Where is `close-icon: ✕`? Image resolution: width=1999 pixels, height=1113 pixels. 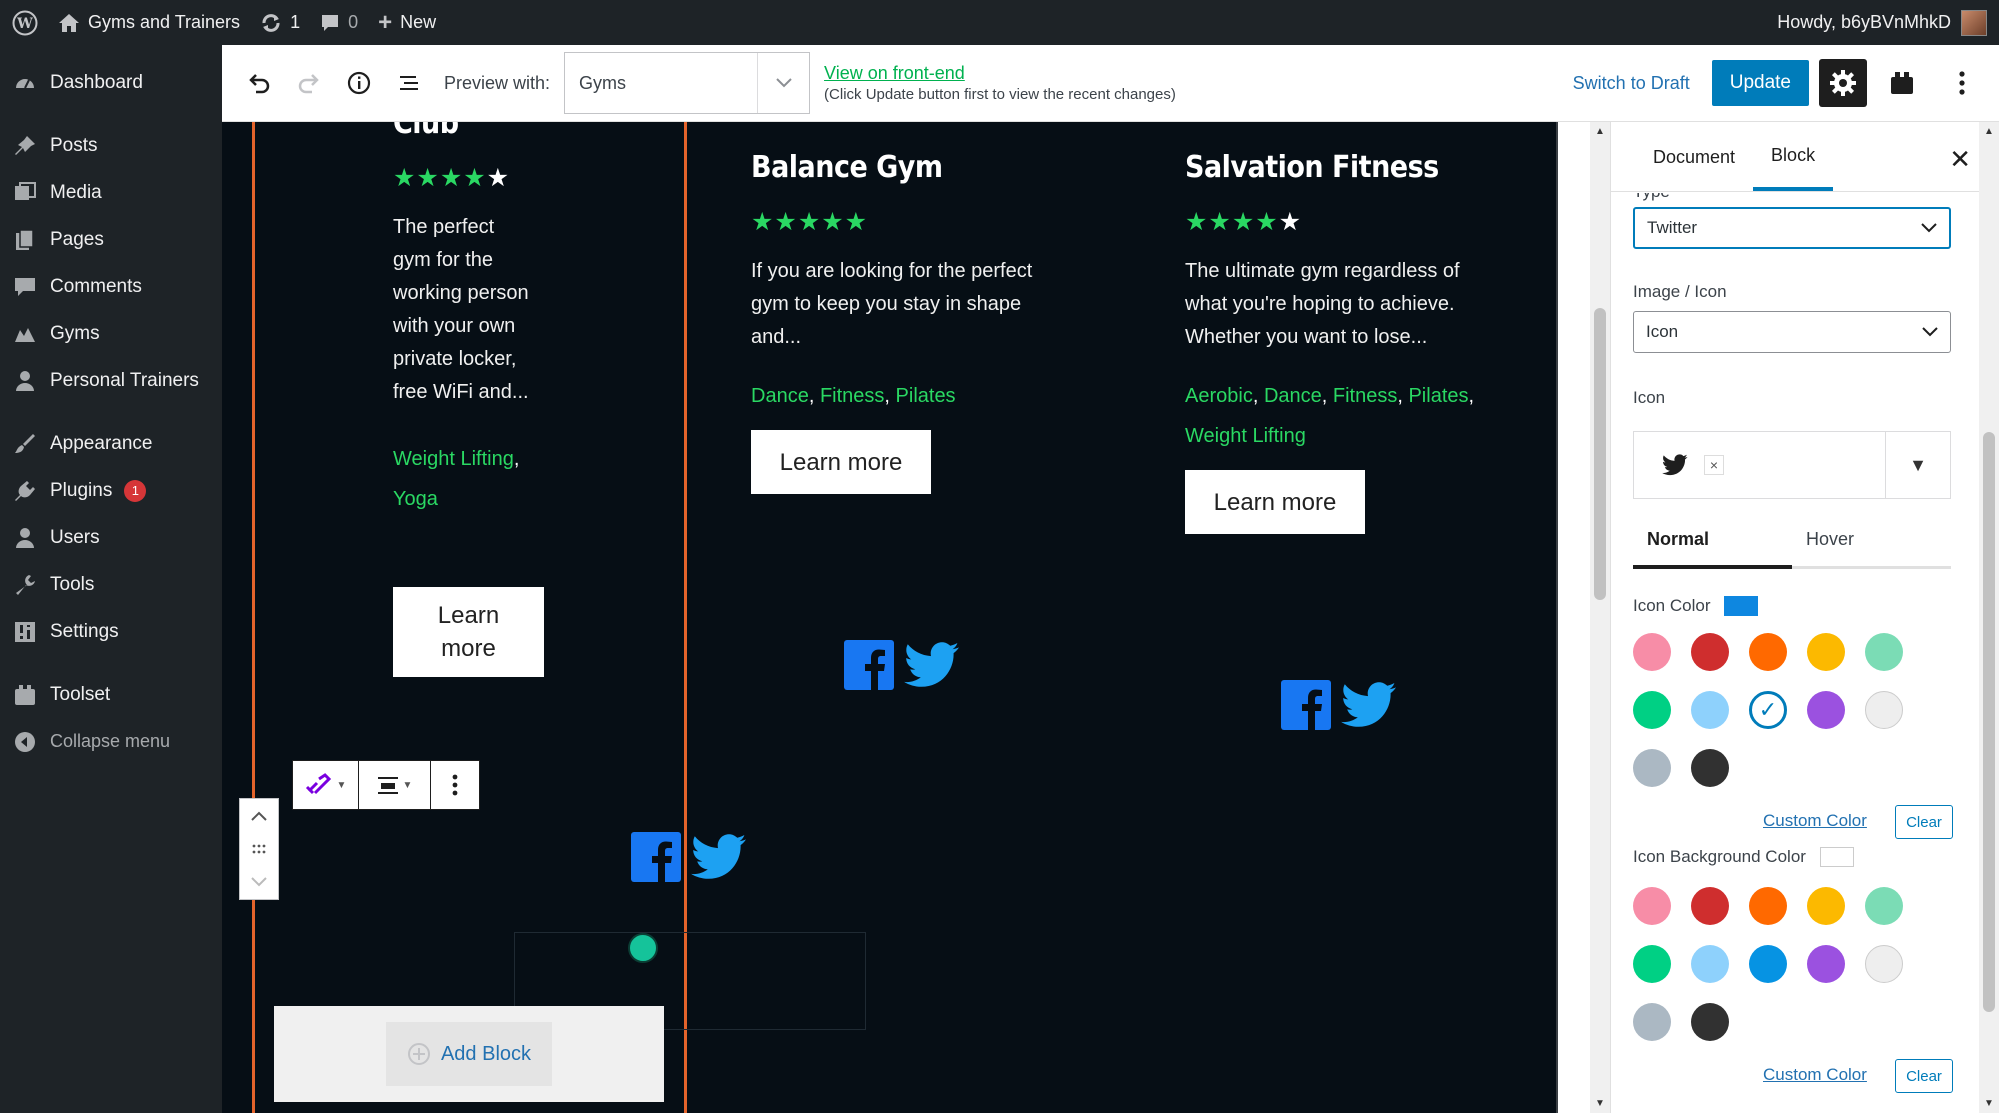
close-icon: ✕ is located at coordinates (1960, 159).